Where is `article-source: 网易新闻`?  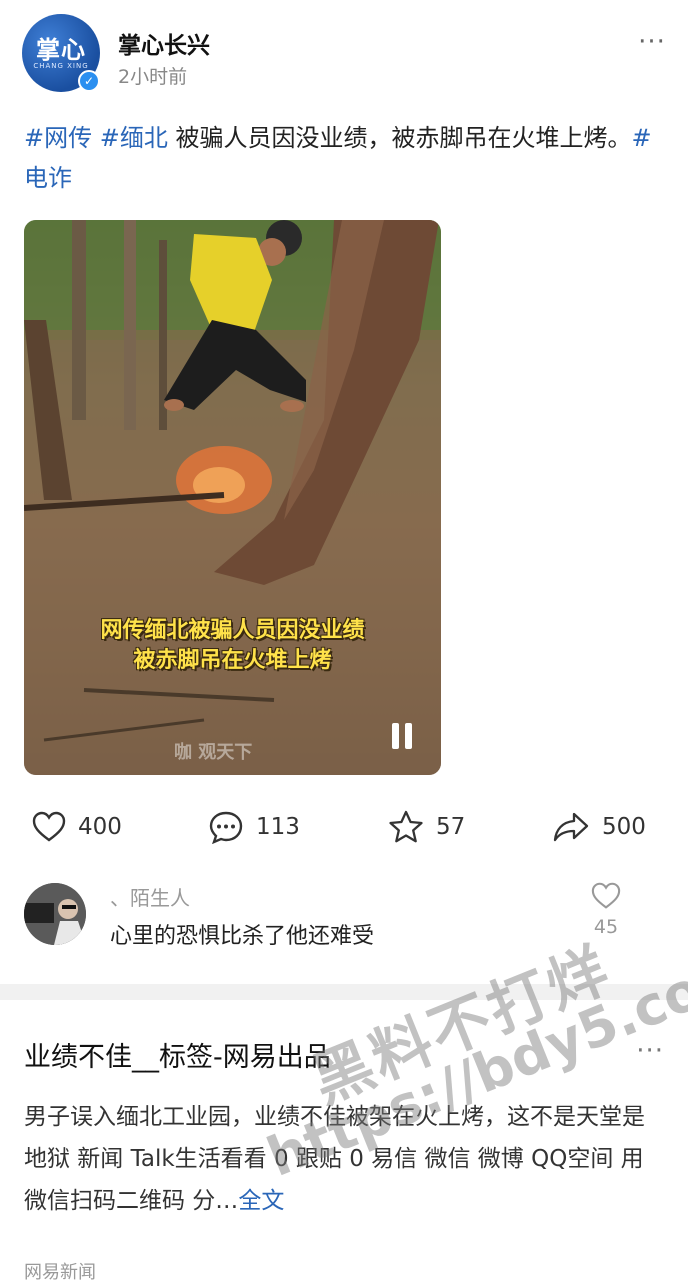 article-source: 网易新闻 is located at coordinates (60, 1271).